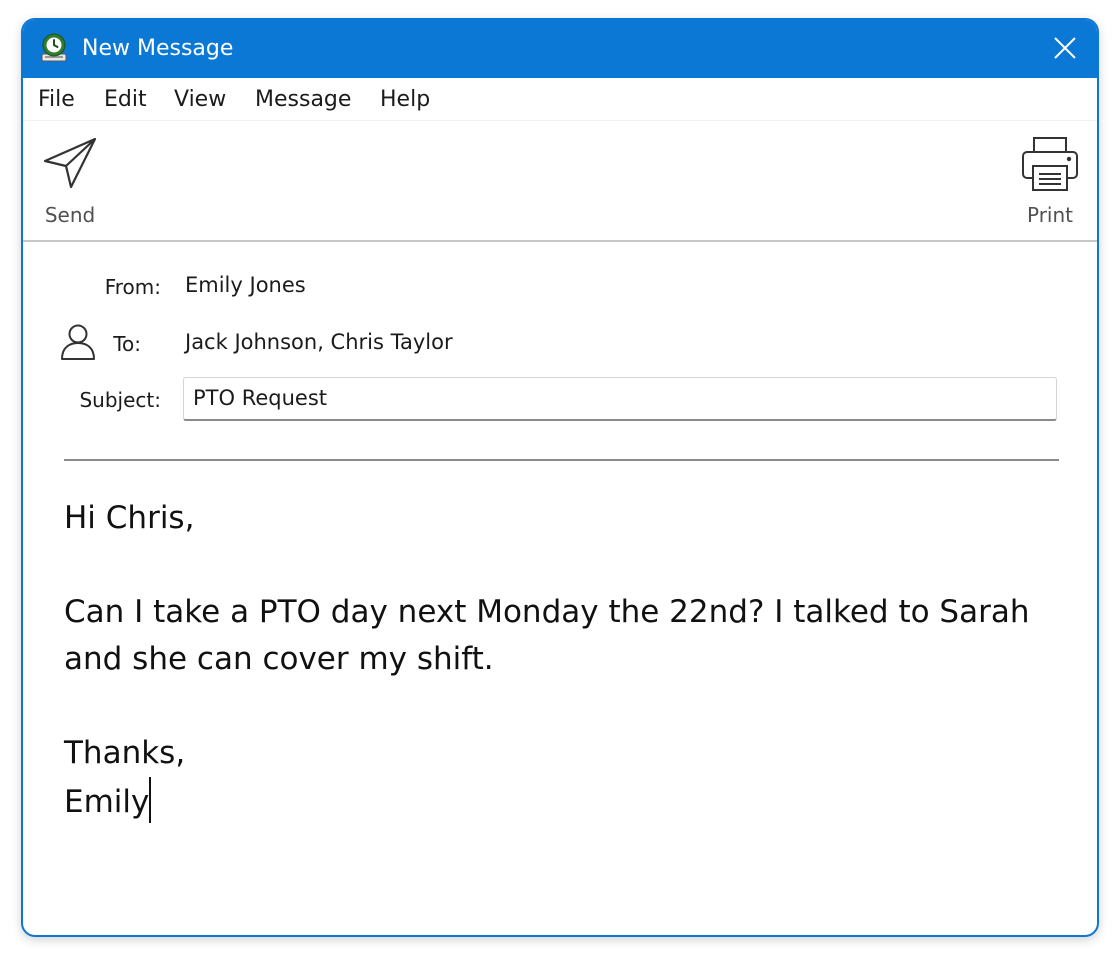  Describe the element at coordinates (78, 344) in the screenshot. I see `person-icon` at that location.